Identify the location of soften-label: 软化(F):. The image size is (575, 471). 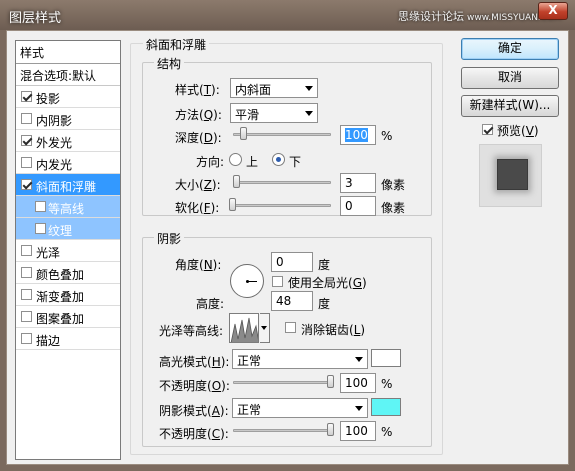
(197, 208).